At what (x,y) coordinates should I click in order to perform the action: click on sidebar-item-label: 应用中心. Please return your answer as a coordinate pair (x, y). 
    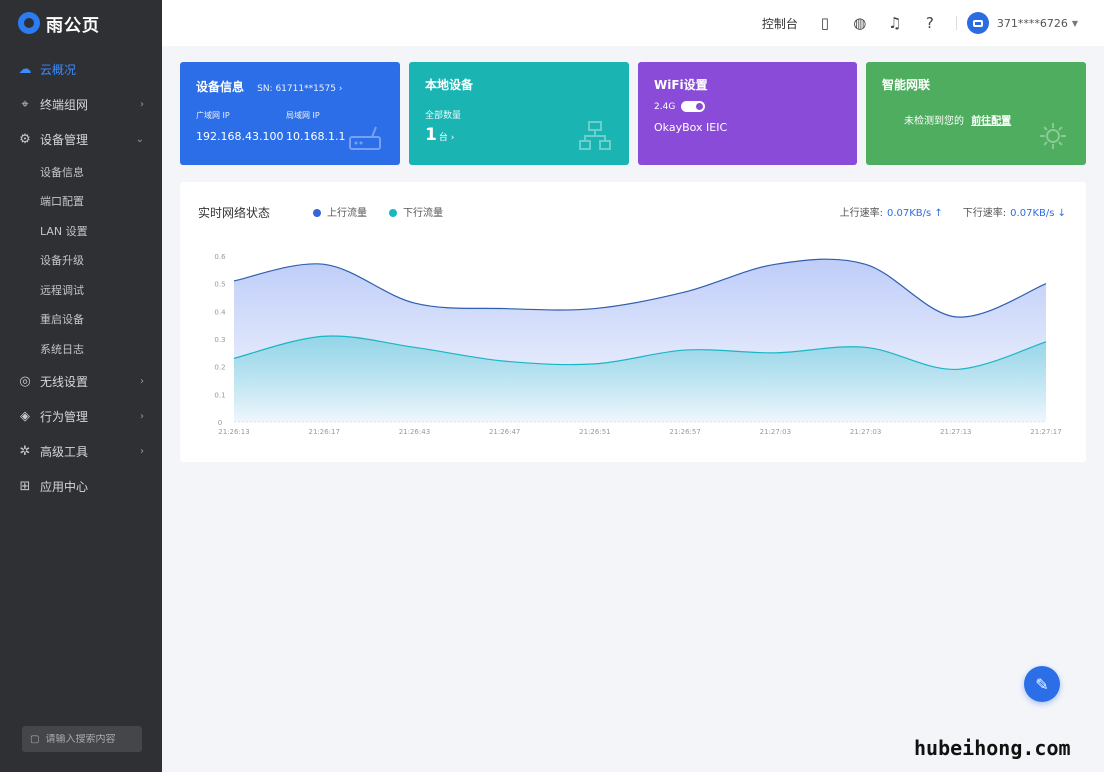
    Looking at the image, I should click on (64, 486).